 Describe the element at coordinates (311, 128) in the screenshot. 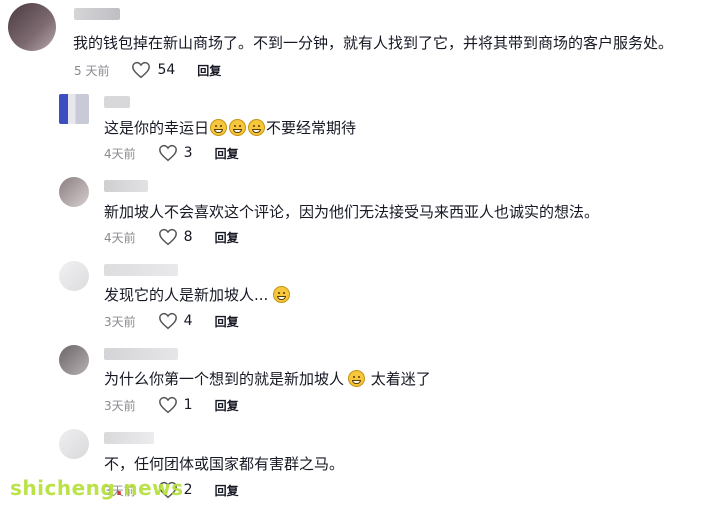

I see `comment-text-part: 不要经常期待` at that location.